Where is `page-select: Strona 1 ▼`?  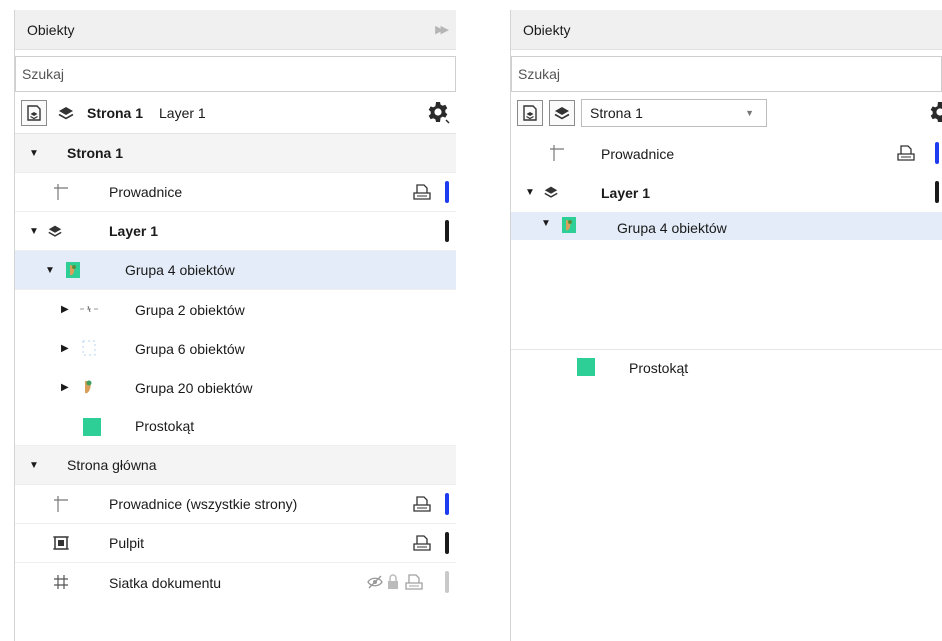 page-select: Strona 1 ▼ is located at coordinates (674, 113).